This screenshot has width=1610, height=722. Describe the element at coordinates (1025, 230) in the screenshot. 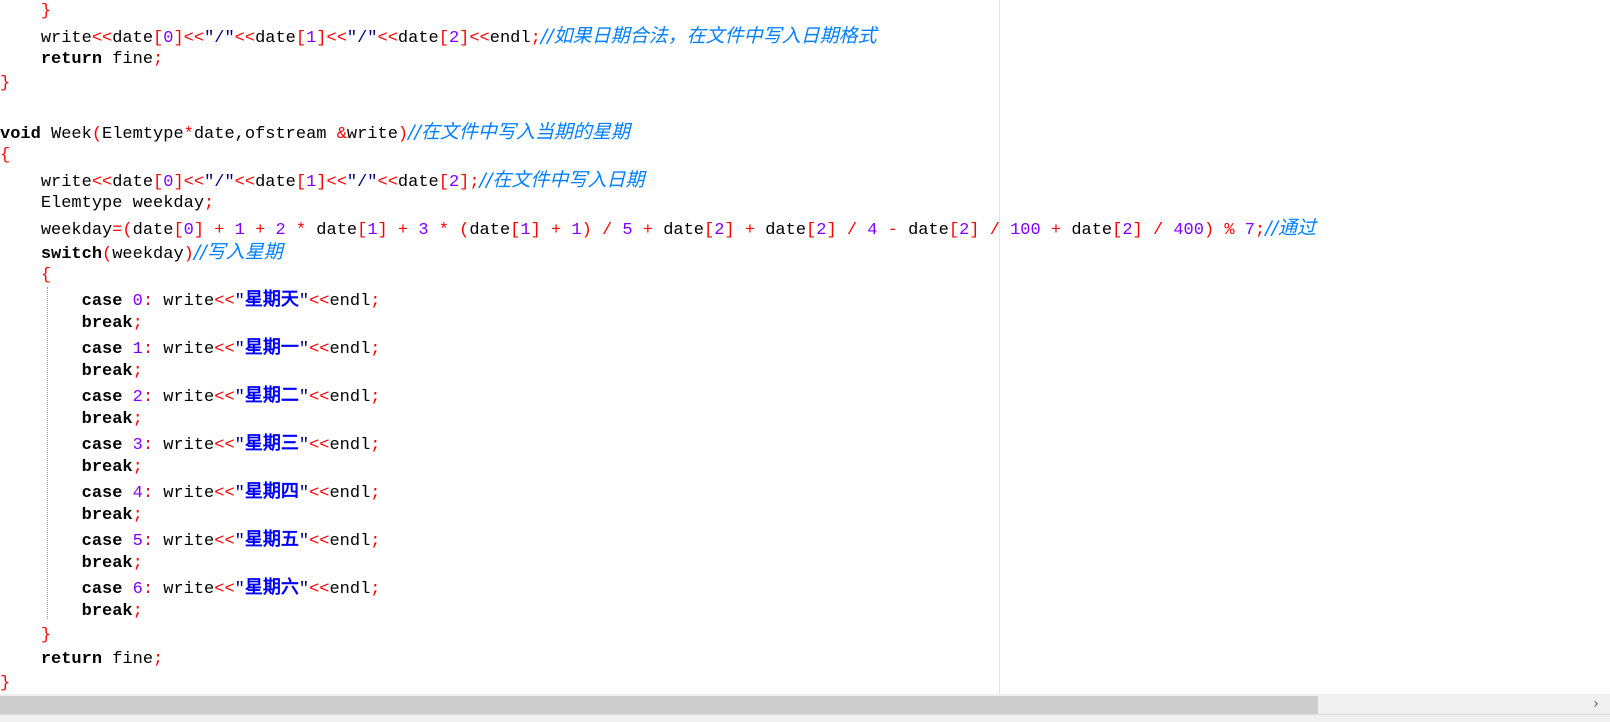

I see `token: 100` at that location.